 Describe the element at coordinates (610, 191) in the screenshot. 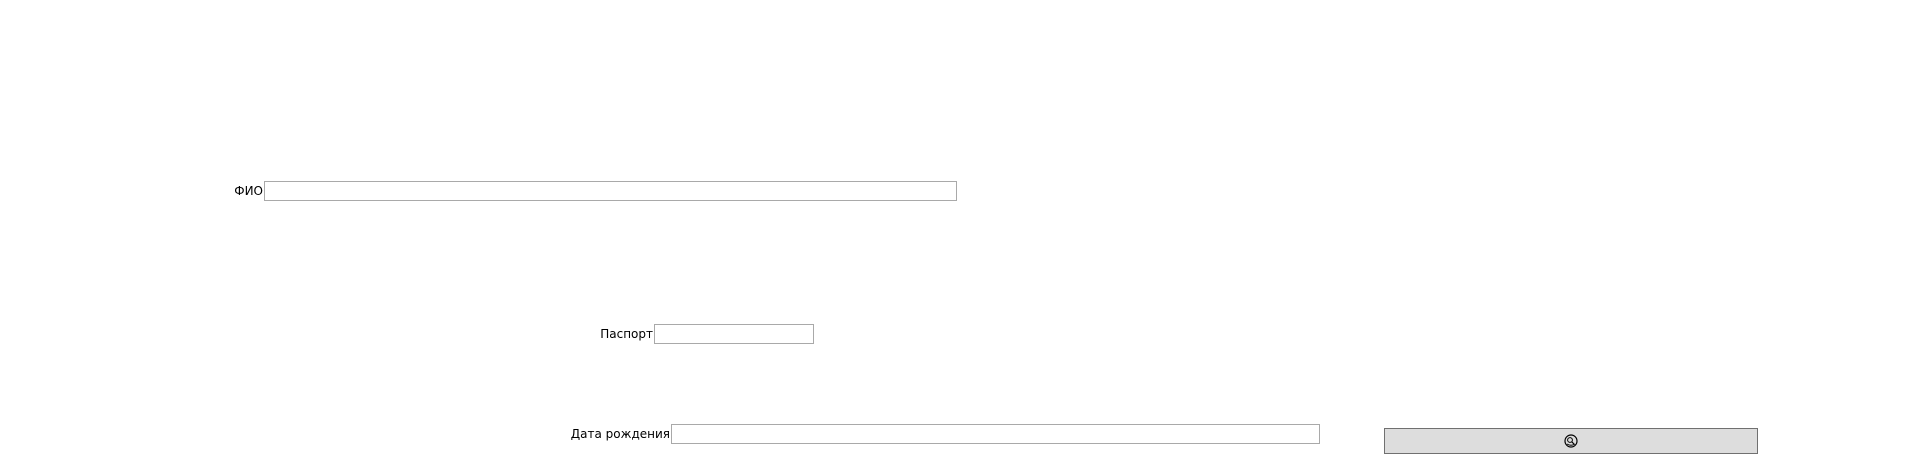

I see `fio-input` at that location.